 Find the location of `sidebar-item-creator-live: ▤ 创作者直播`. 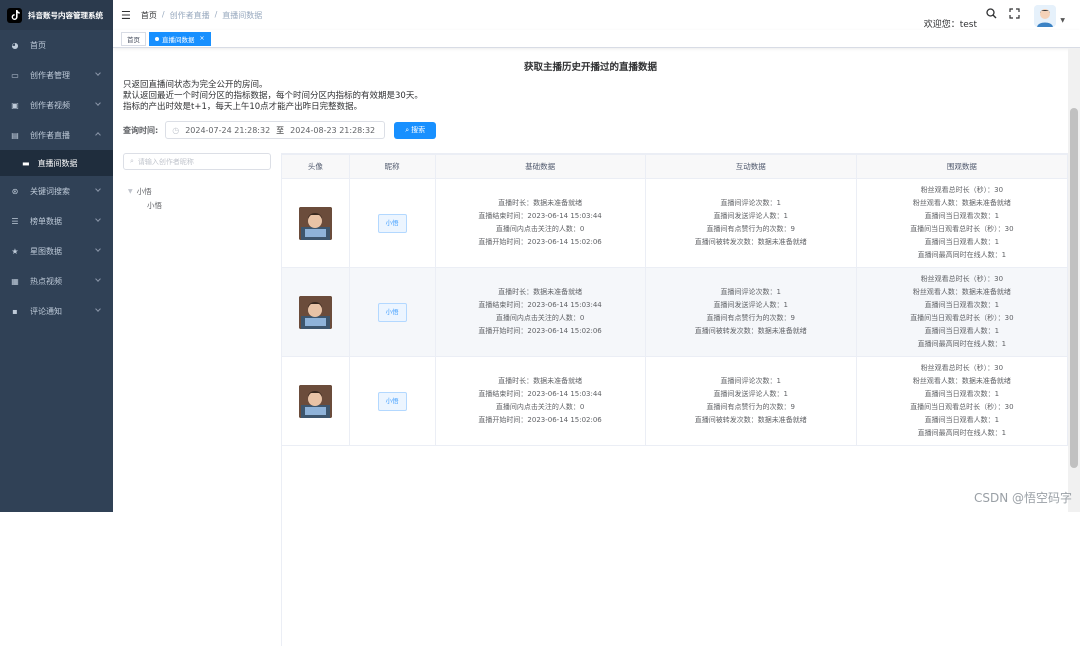

sidebar-item-creator-live: ▤ 创作者直播 is located at coordinates (56, 135).